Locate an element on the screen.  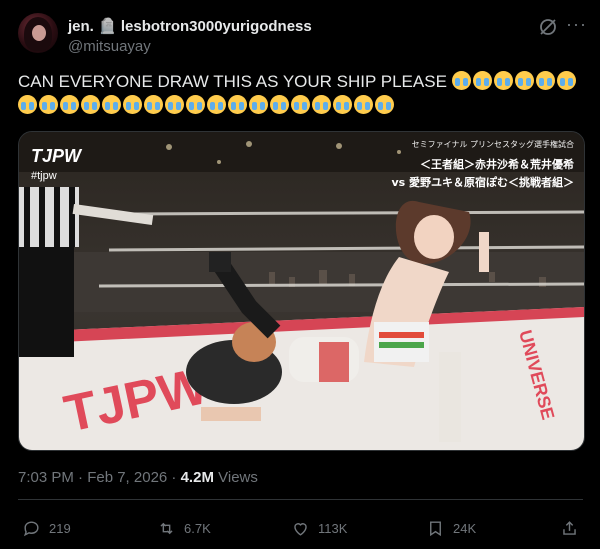
repost-button: 6.7K is located at coordinates (184, 528).